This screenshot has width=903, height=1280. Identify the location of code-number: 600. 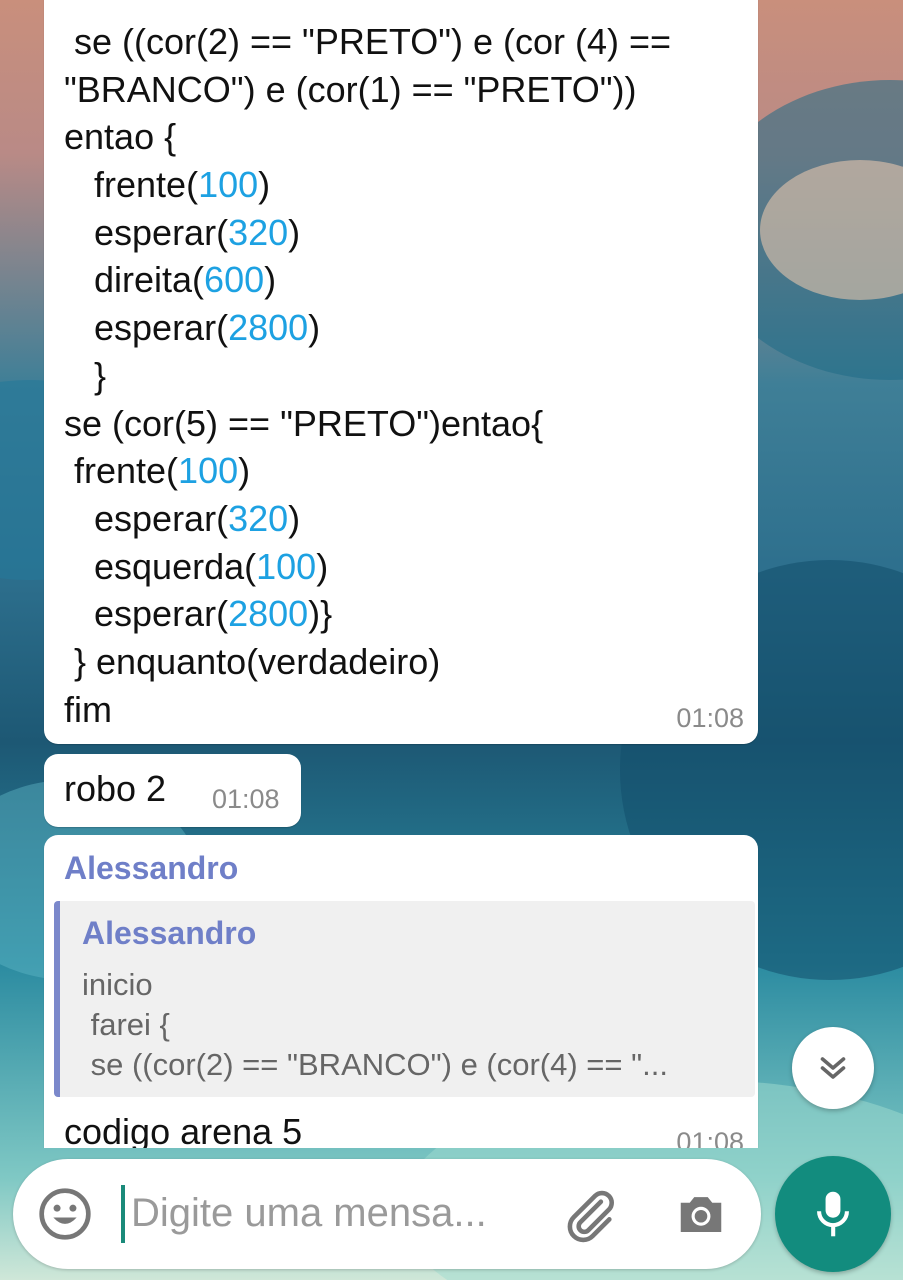
(234, 280).